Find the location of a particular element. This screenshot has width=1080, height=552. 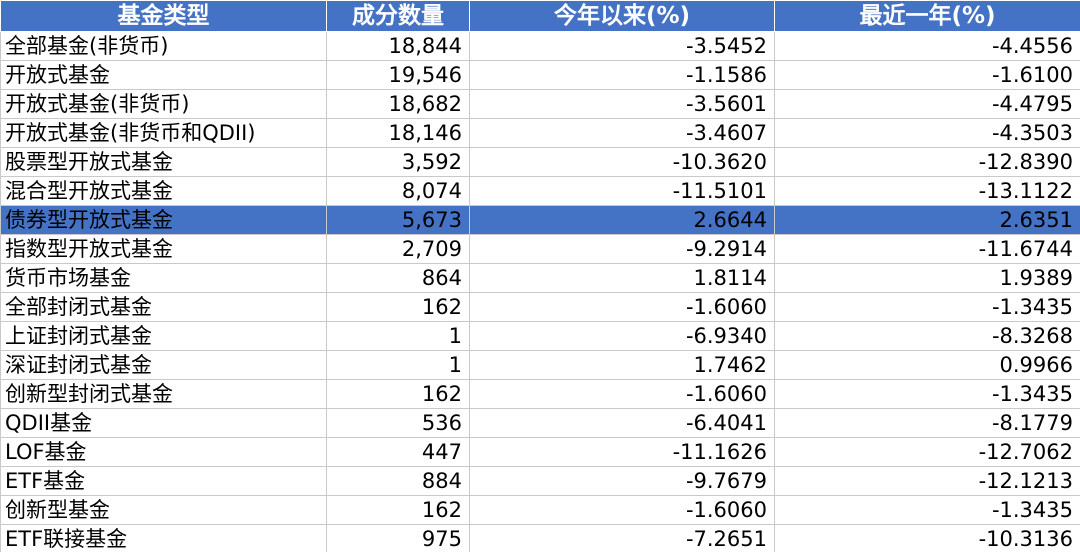

table-row-selected: 债券型开放式基金 5,673 2.6644 2.6351 is located at coordinates (540, 220).